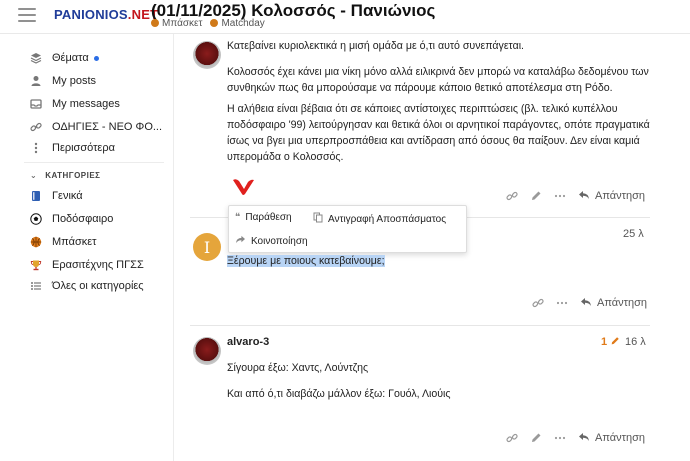 The image size is (690, 461). Describe the element at coordinates (70, 58) in the screenshot. I see `sidebar-item-label: Θέματα` at that location.